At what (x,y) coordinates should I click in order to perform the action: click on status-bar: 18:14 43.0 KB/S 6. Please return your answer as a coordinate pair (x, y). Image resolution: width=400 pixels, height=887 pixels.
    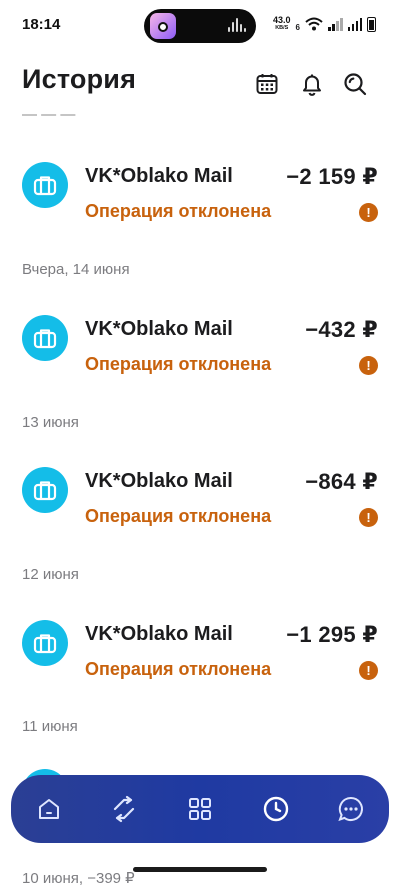
    Looking at the image, I should click on (200, 26).